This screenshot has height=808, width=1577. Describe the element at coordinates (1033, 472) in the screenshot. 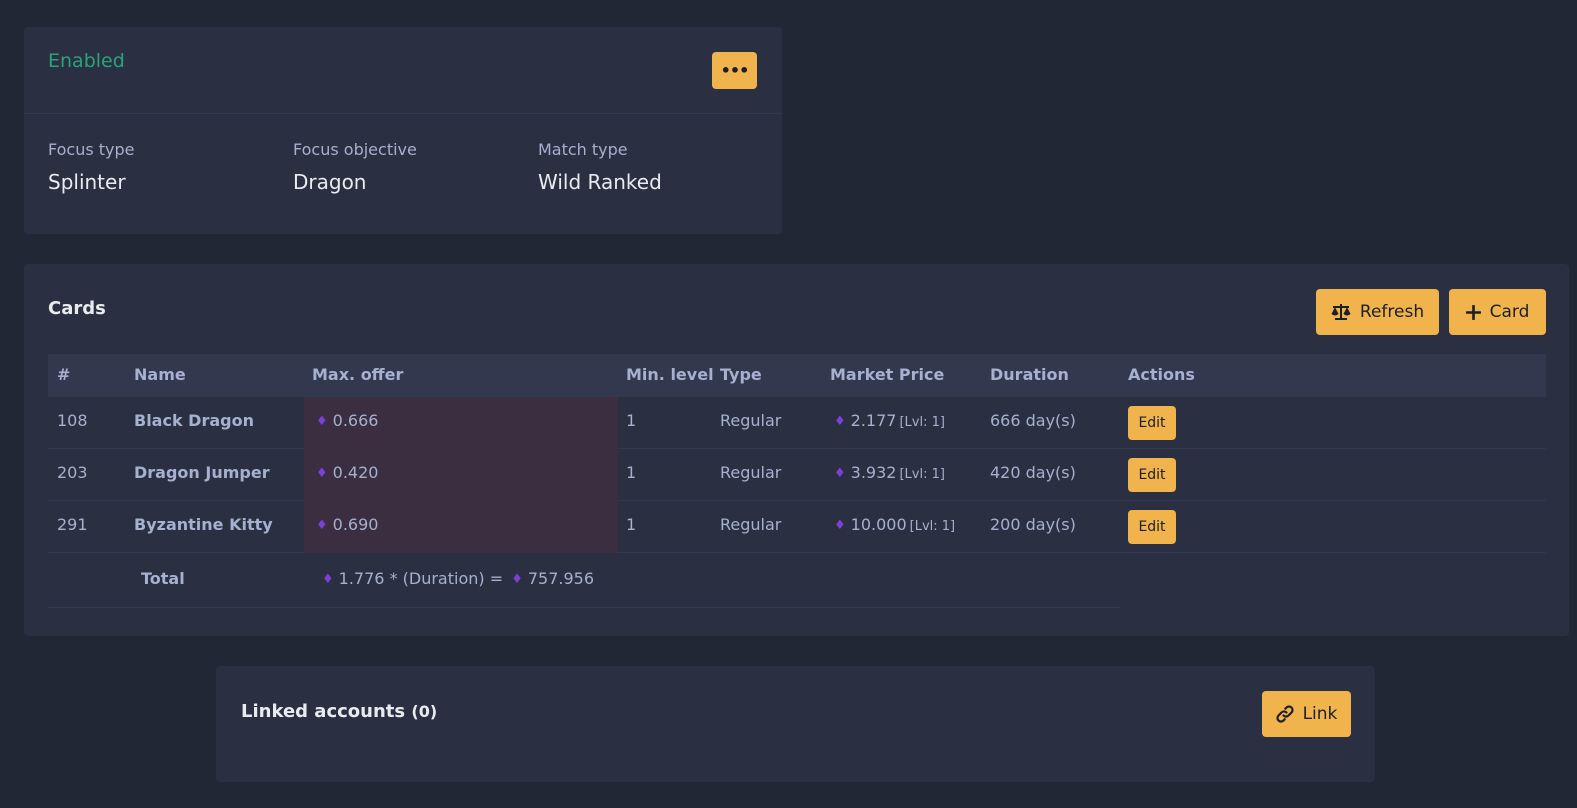

I see `duration: 420 day(s)` at that location.